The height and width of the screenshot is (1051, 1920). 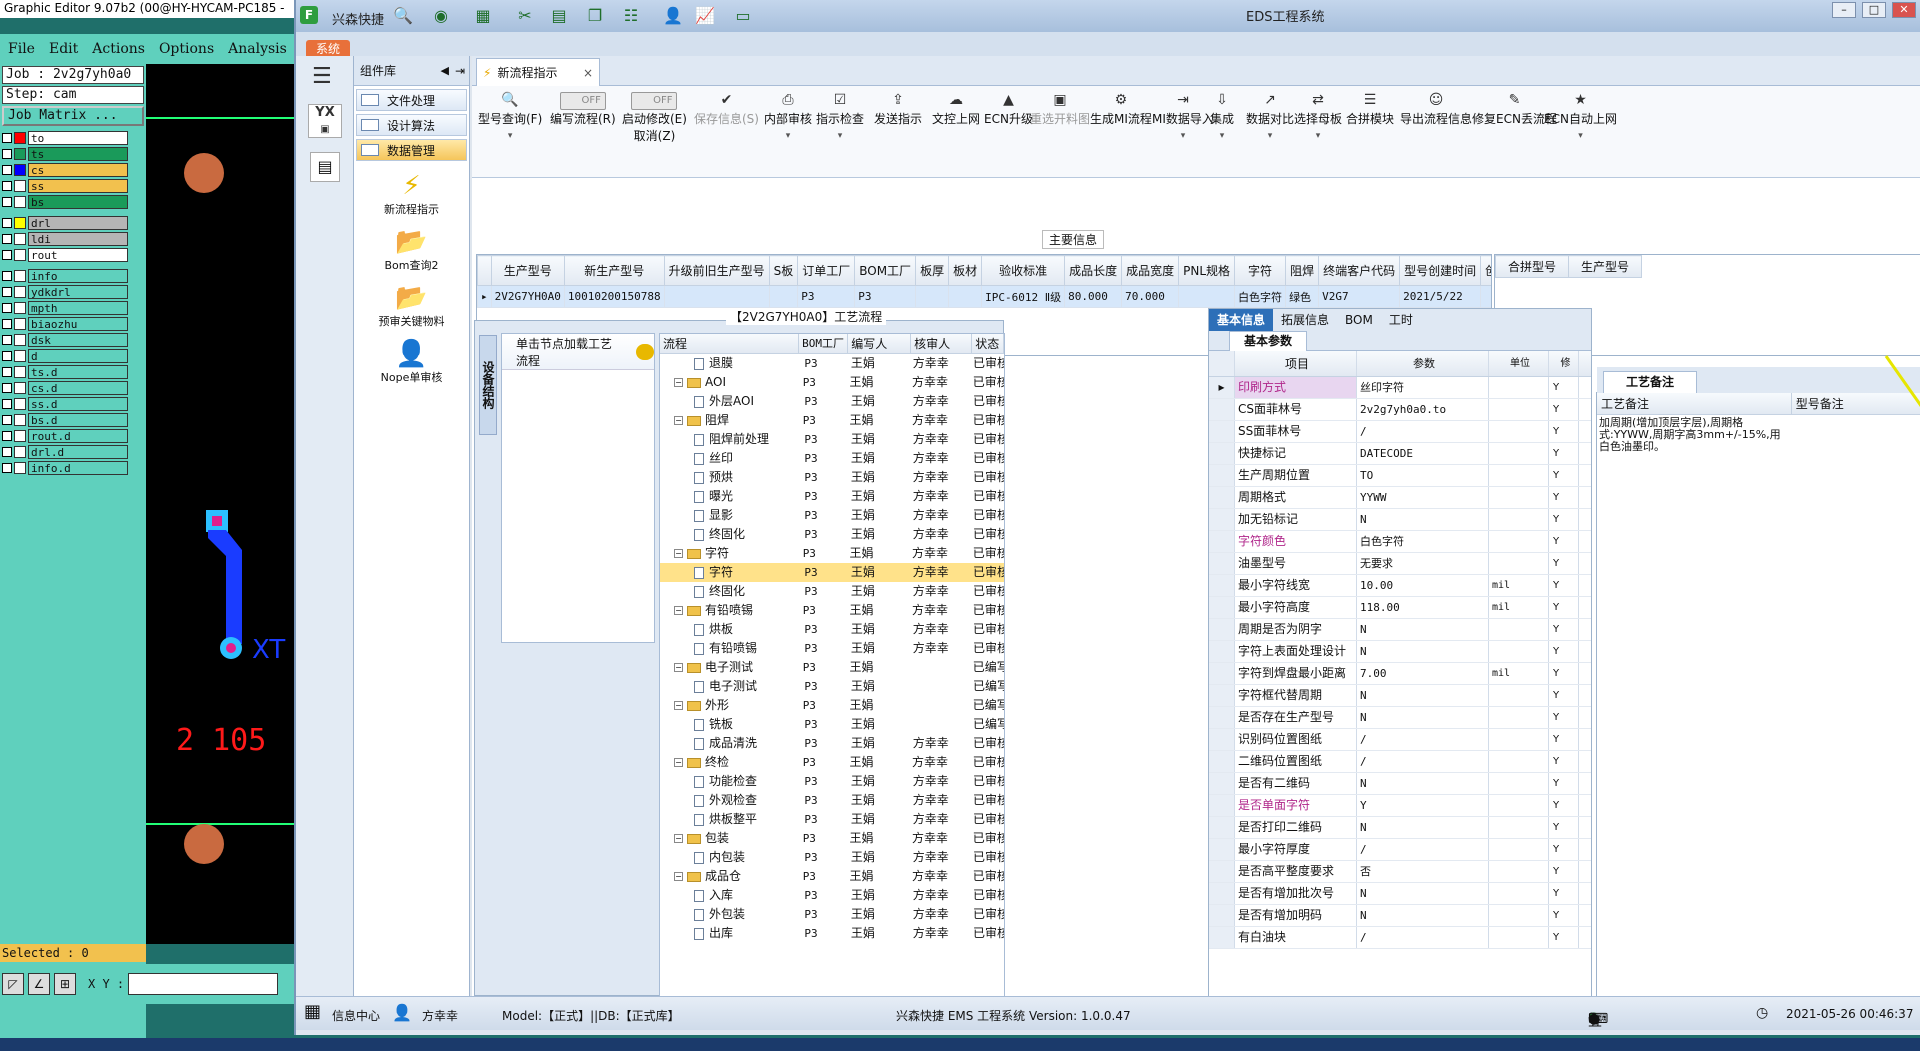 What do you see at coordinates (527, 270) in the screenshot?
I see `grid-header-1: 生产型号` at bounding box center [527, 270].